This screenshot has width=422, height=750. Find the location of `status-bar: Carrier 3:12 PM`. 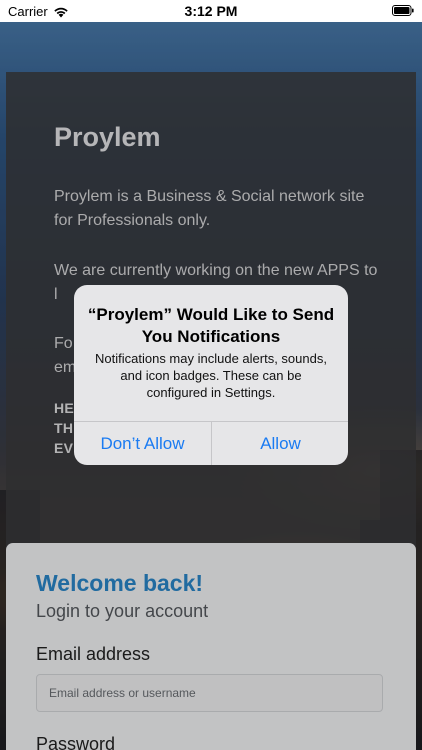

status-bar: Carrier 3:12 PM is located at coordinates (211, 11).